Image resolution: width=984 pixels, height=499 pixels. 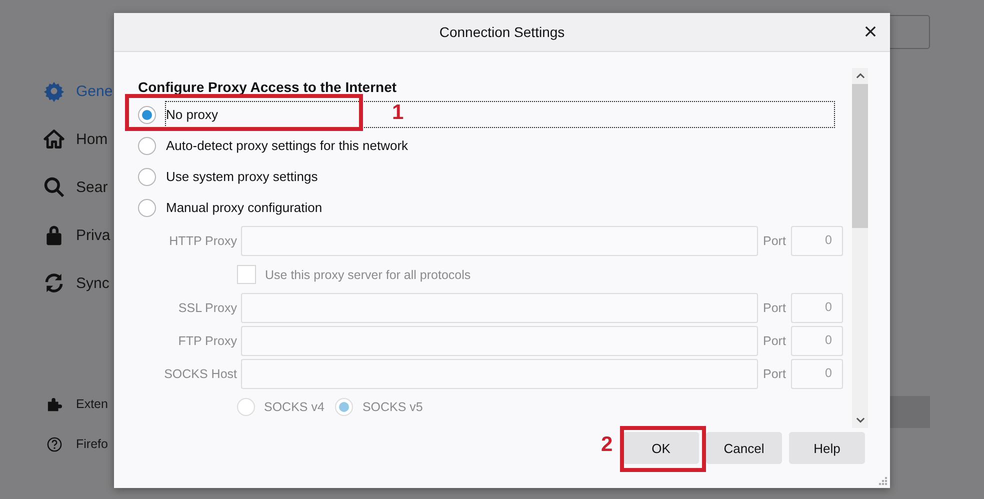 What do you see at coordinates (54, 139) in the screenshot?
I see `home-icon` at bounding box center [54, 139].